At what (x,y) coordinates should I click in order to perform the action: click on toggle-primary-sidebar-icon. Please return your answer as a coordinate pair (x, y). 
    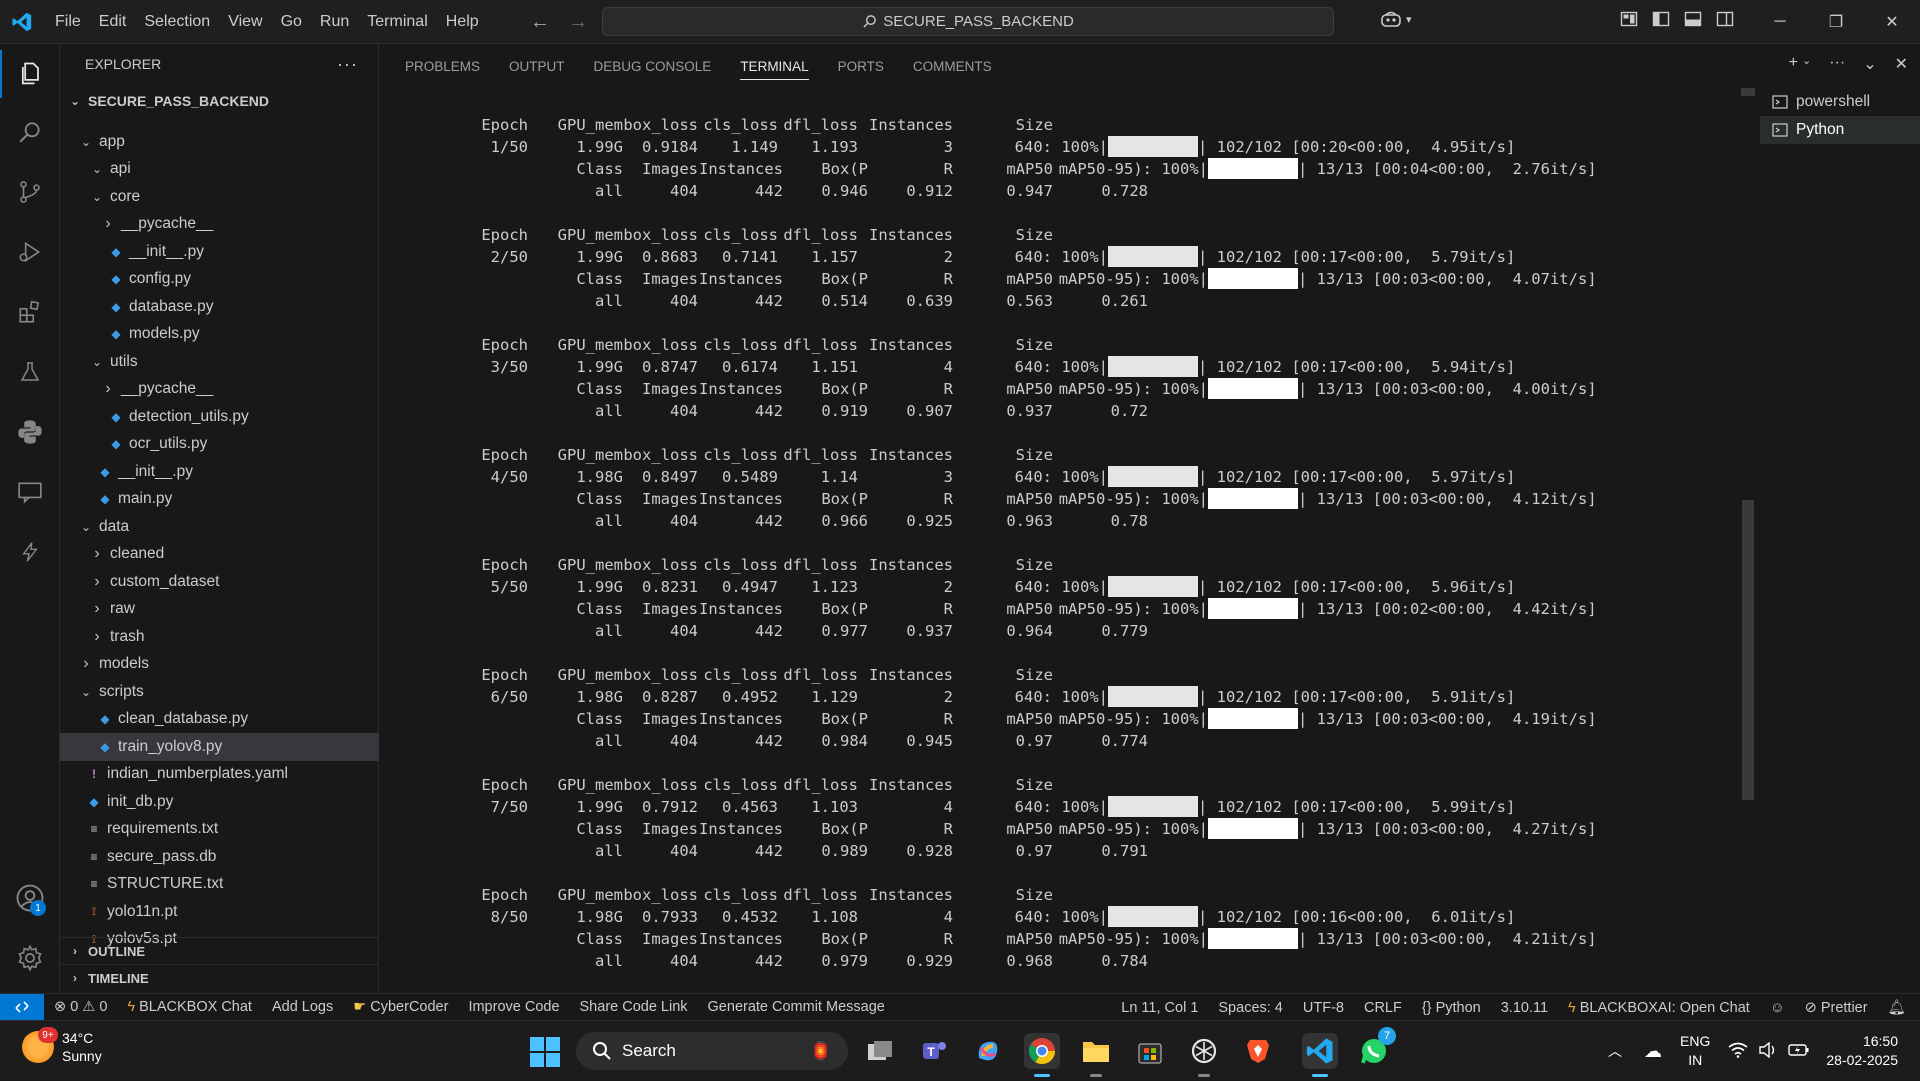
    Looking at the image, I should click on (1661, 19).